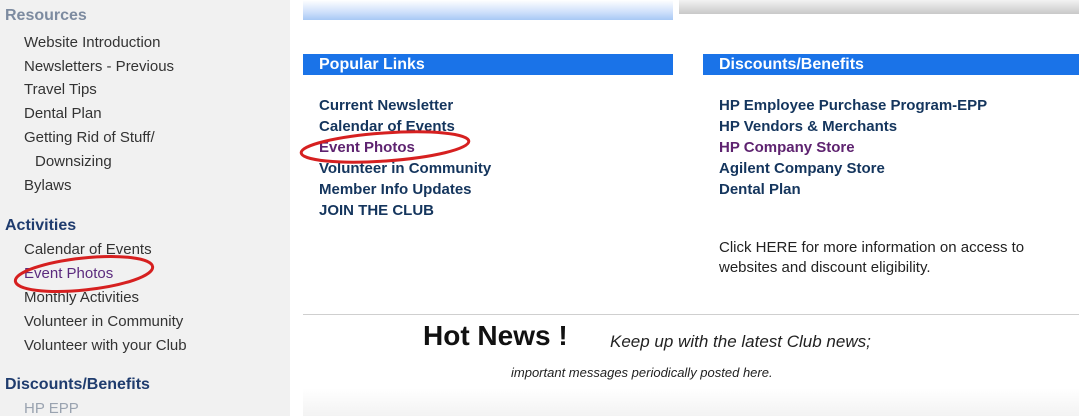 The width and height of the screenshot is (1079, 416). Describe the element at coordinates (68, 273) in the screenshot. I see `sidebar-item-event-photos: Event Photos` at that location.